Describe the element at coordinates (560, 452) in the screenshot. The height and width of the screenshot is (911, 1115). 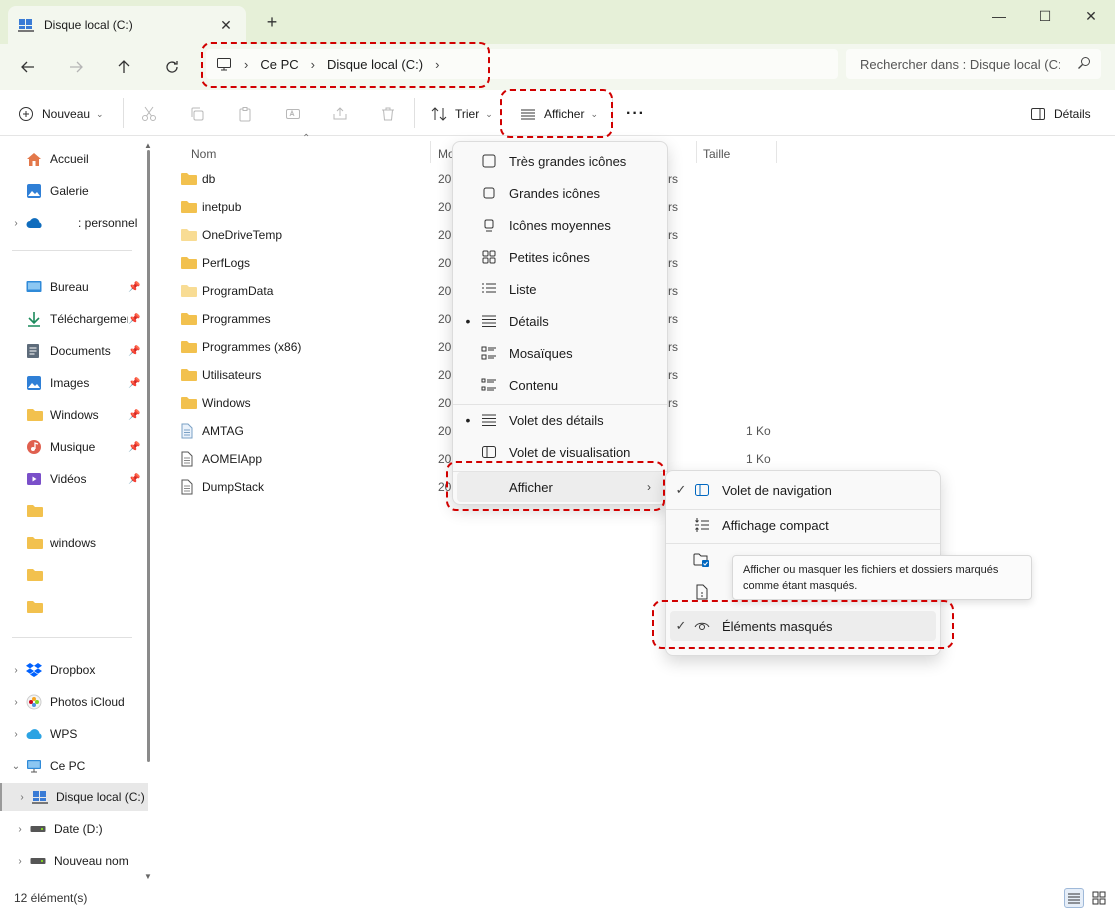
I see `menu-item-volet-de-visualisation: Volet de visualisation` at that location.